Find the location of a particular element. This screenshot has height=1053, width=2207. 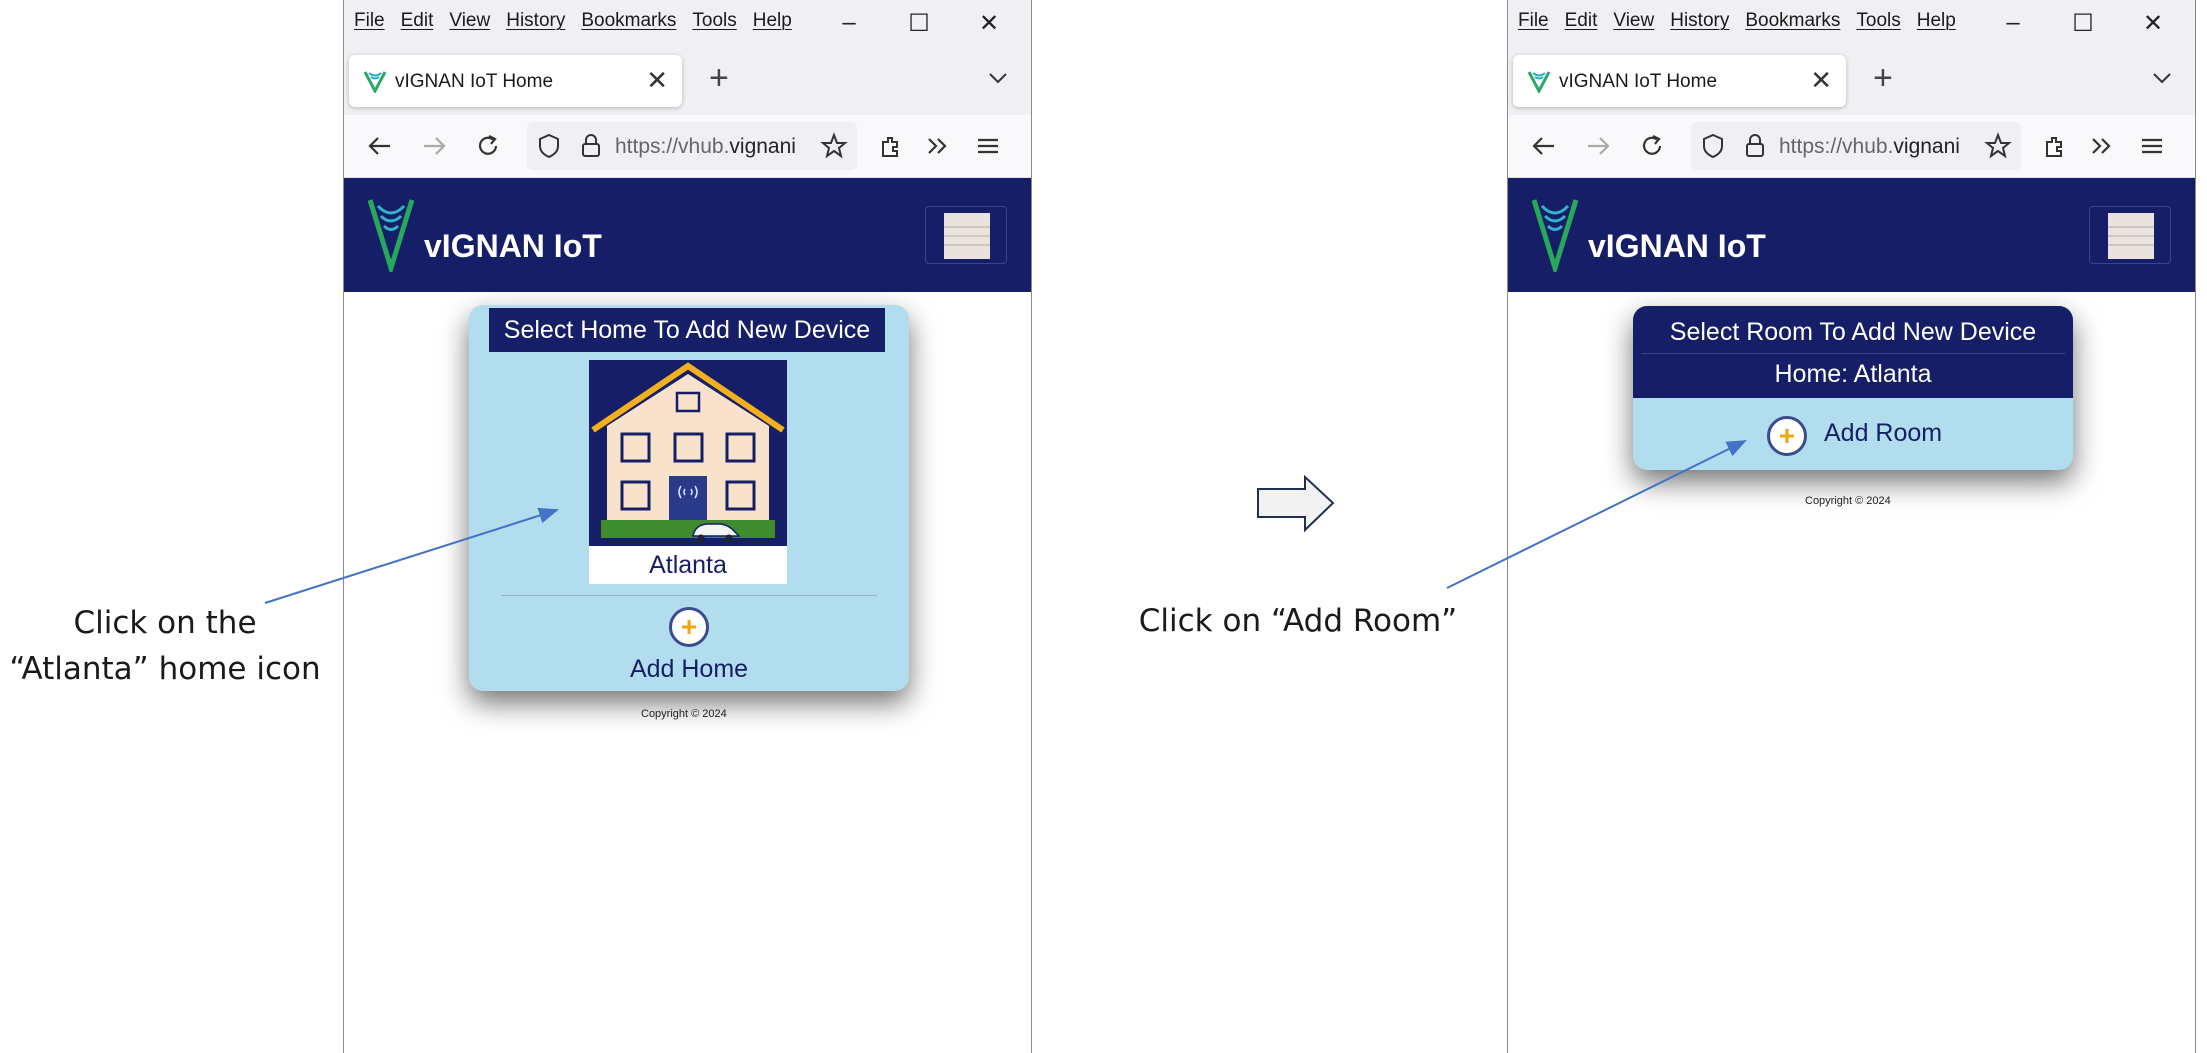

annotation-overlay is located at coordinates (1005, 522).